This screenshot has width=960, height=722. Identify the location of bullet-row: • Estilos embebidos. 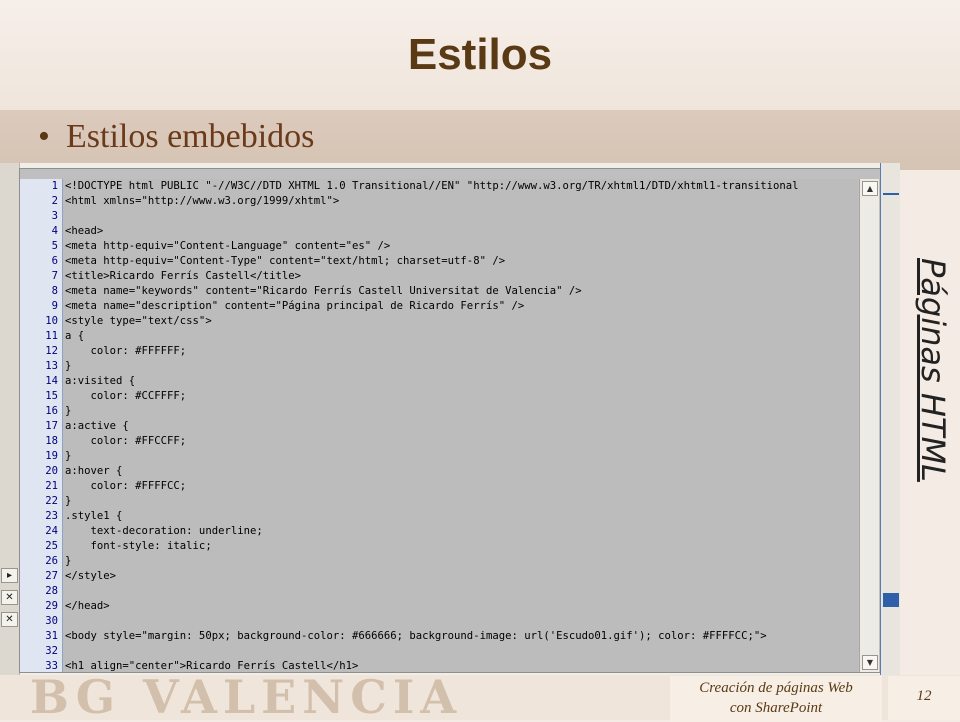
(176, 137).